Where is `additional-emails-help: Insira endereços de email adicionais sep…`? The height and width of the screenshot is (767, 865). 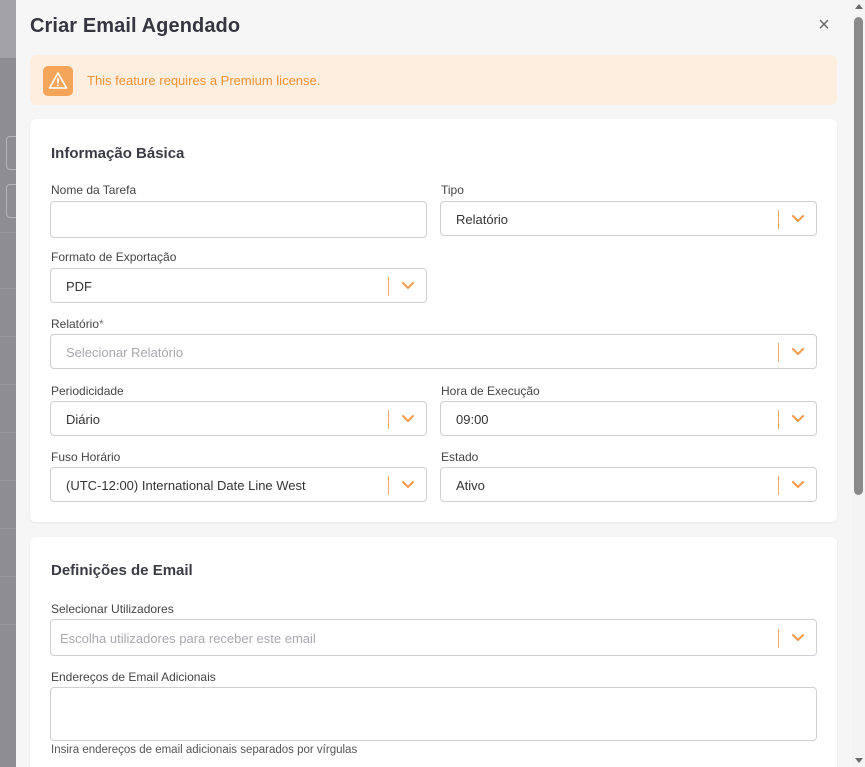
additional-emails-help: Insira endereços de email adicionais sep… is located at coordinates (204, 750).